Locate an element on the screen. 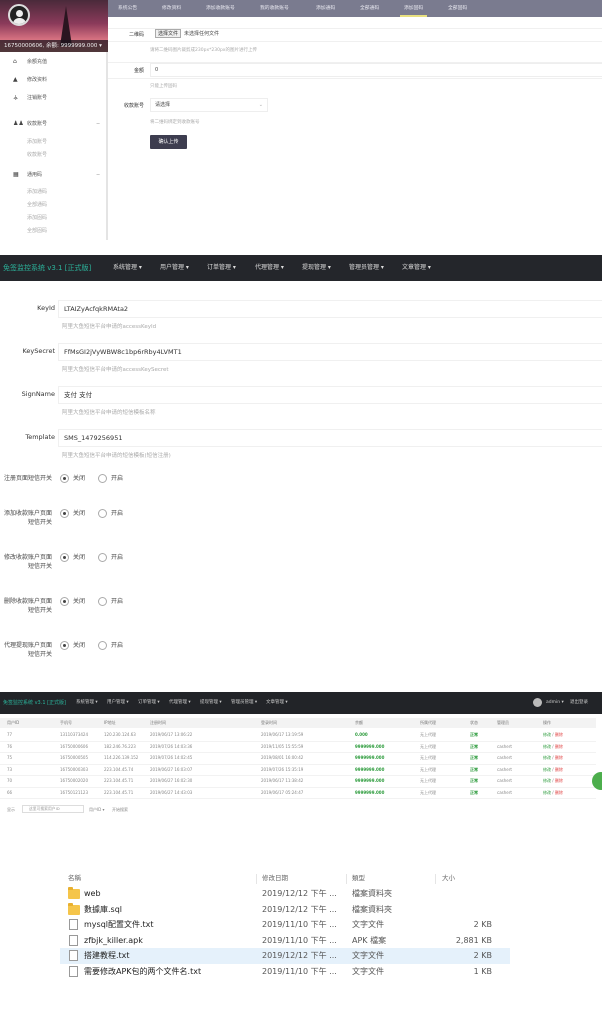 The height and width of the screenshot is (1024, 602). tab-add-fixed-code: 添加固码 is located at coordinates (414, 8).